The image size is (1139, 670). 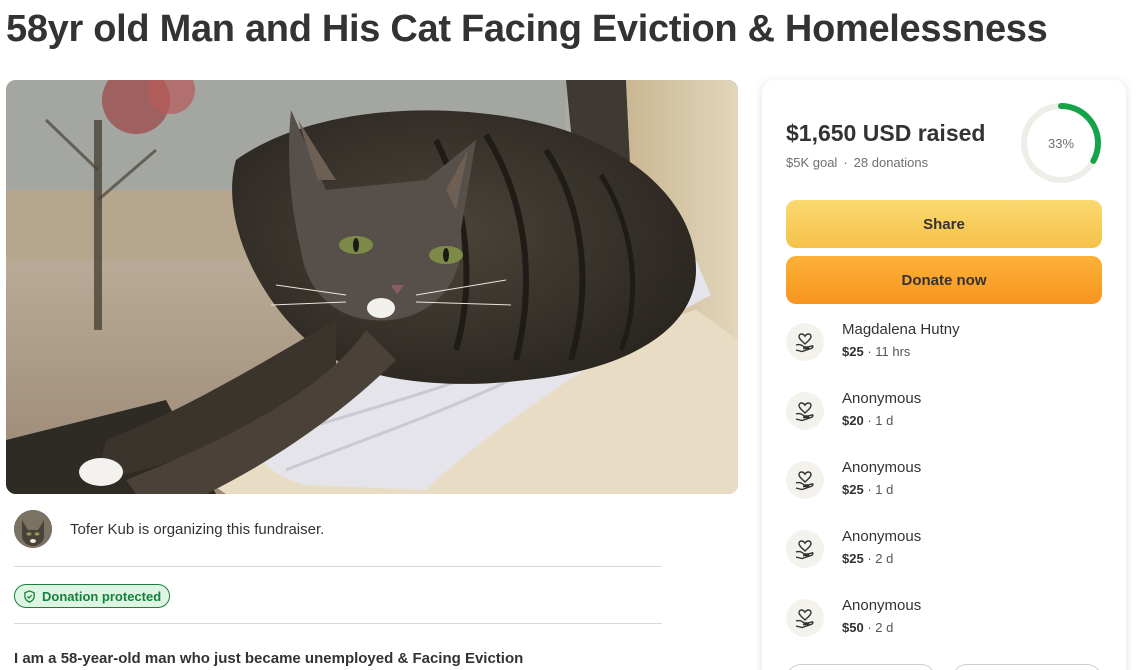 What do you see at coordinates (102, 596) in the screenshot?
I see `badge-label: Donation protected` at bounding box center [102, 596].